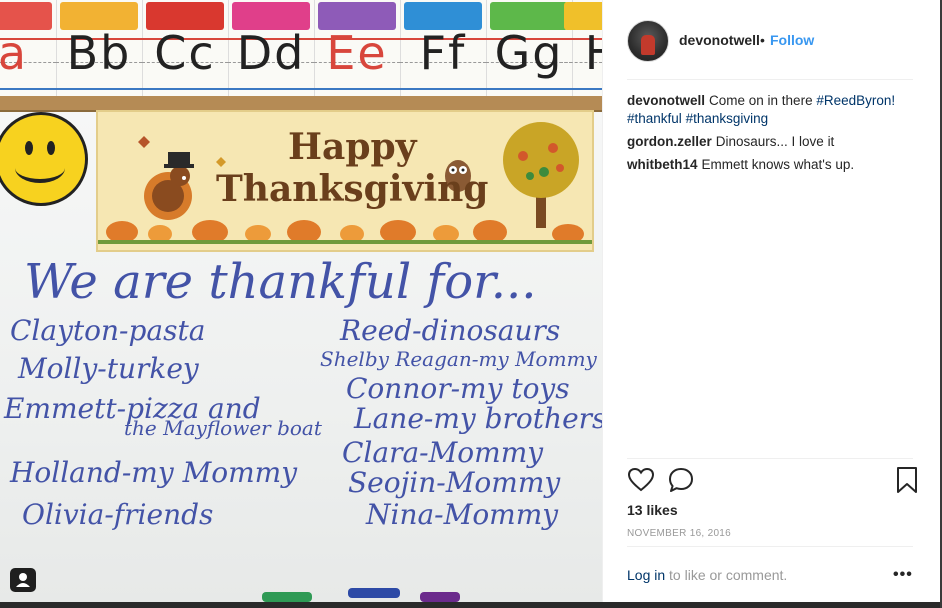  Describe the element at coordinates (727, 118) in the screenshot. I see `hashtag-link: #thanksgiving` at that location.